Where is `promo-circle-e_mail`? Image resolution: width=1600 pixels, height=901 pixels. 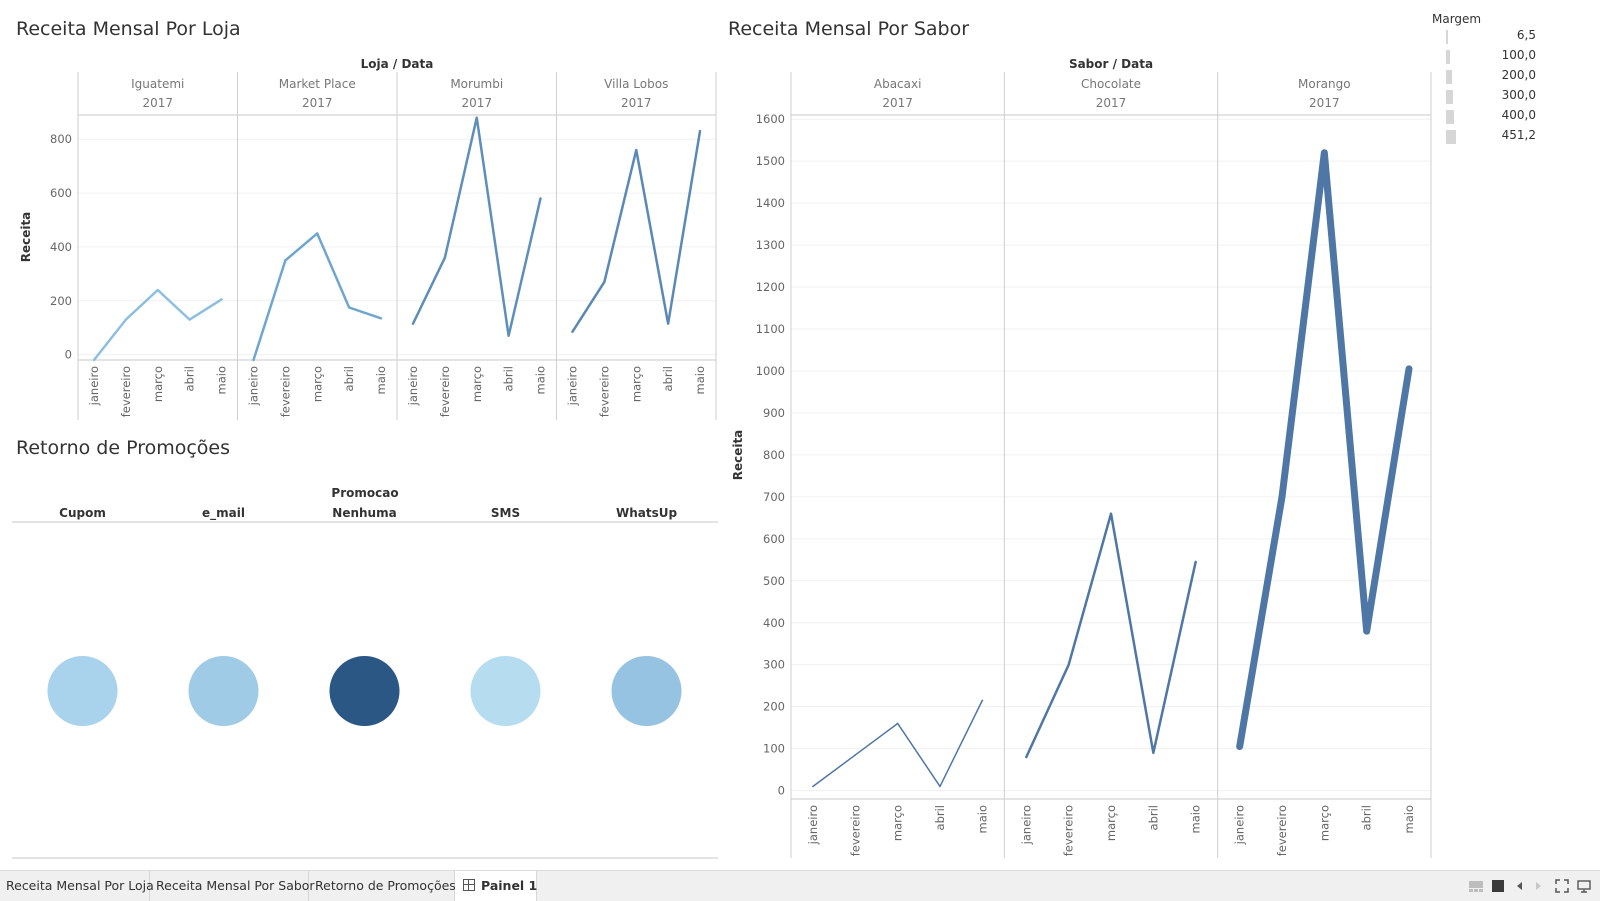 promo-circle-e_mail is located at coordinates (223, 691).